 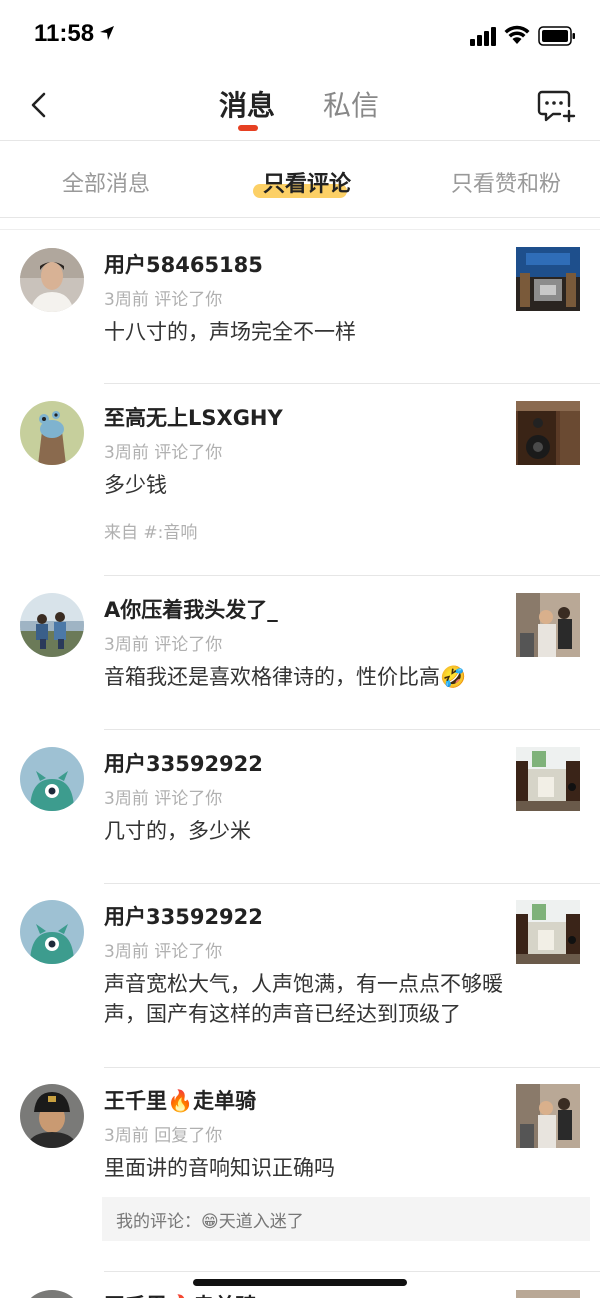 I want to click on tab-messages: 消息, so click(x=247, y=104).